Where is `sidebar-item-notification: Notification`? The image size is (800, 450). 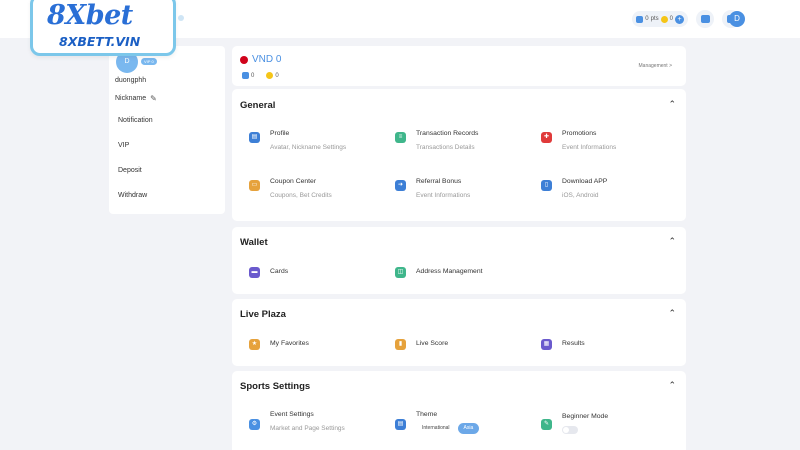 sidebar-item-notification: Notification is located at coordinates (135, 120).